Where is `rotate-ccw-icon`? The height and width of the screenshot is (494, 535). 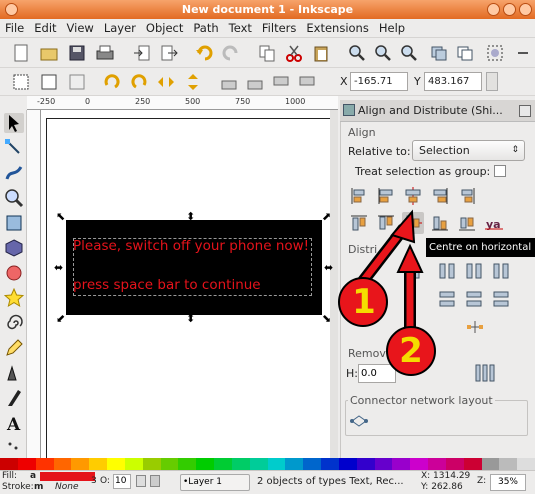 rotate-ccw-icon is located at coordinates (112, 82).